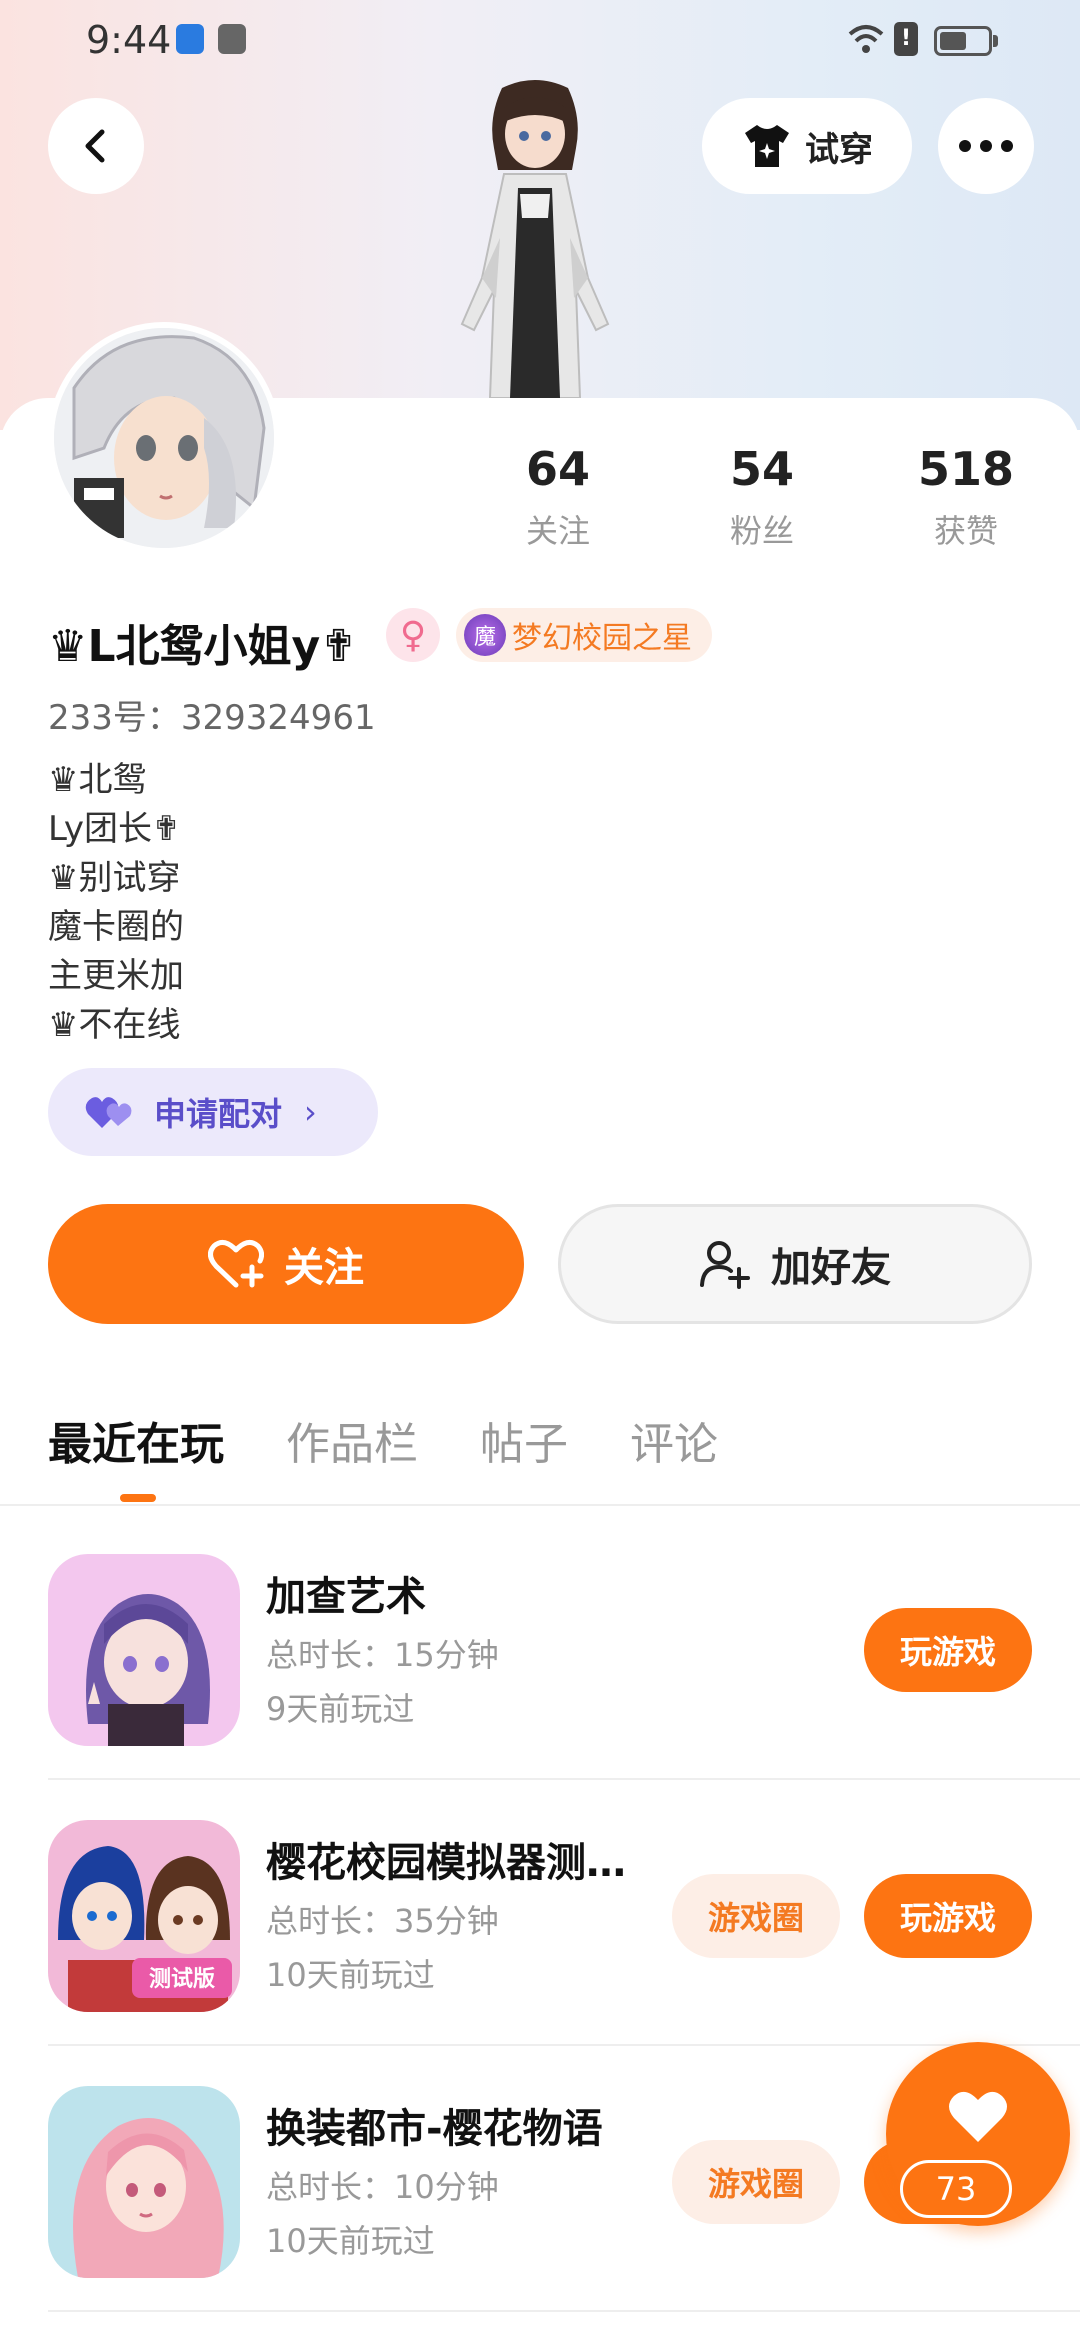 This screenshot has width=1080, height=2340. What do you see at coordinates (966, 497) in the screenshot?
I see `stat-likes: 518 获赞` at bounding box center [966, 497].